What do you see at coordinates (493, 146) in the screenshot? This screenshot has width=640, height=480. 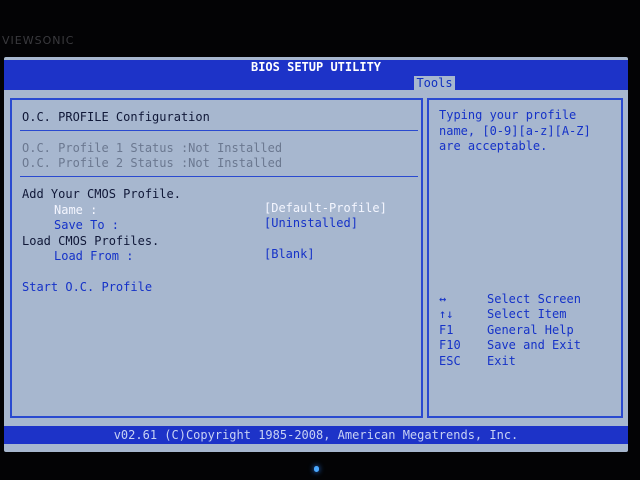 I see `help-text-line3: are acceptable.` at bounding box center [493, 146].